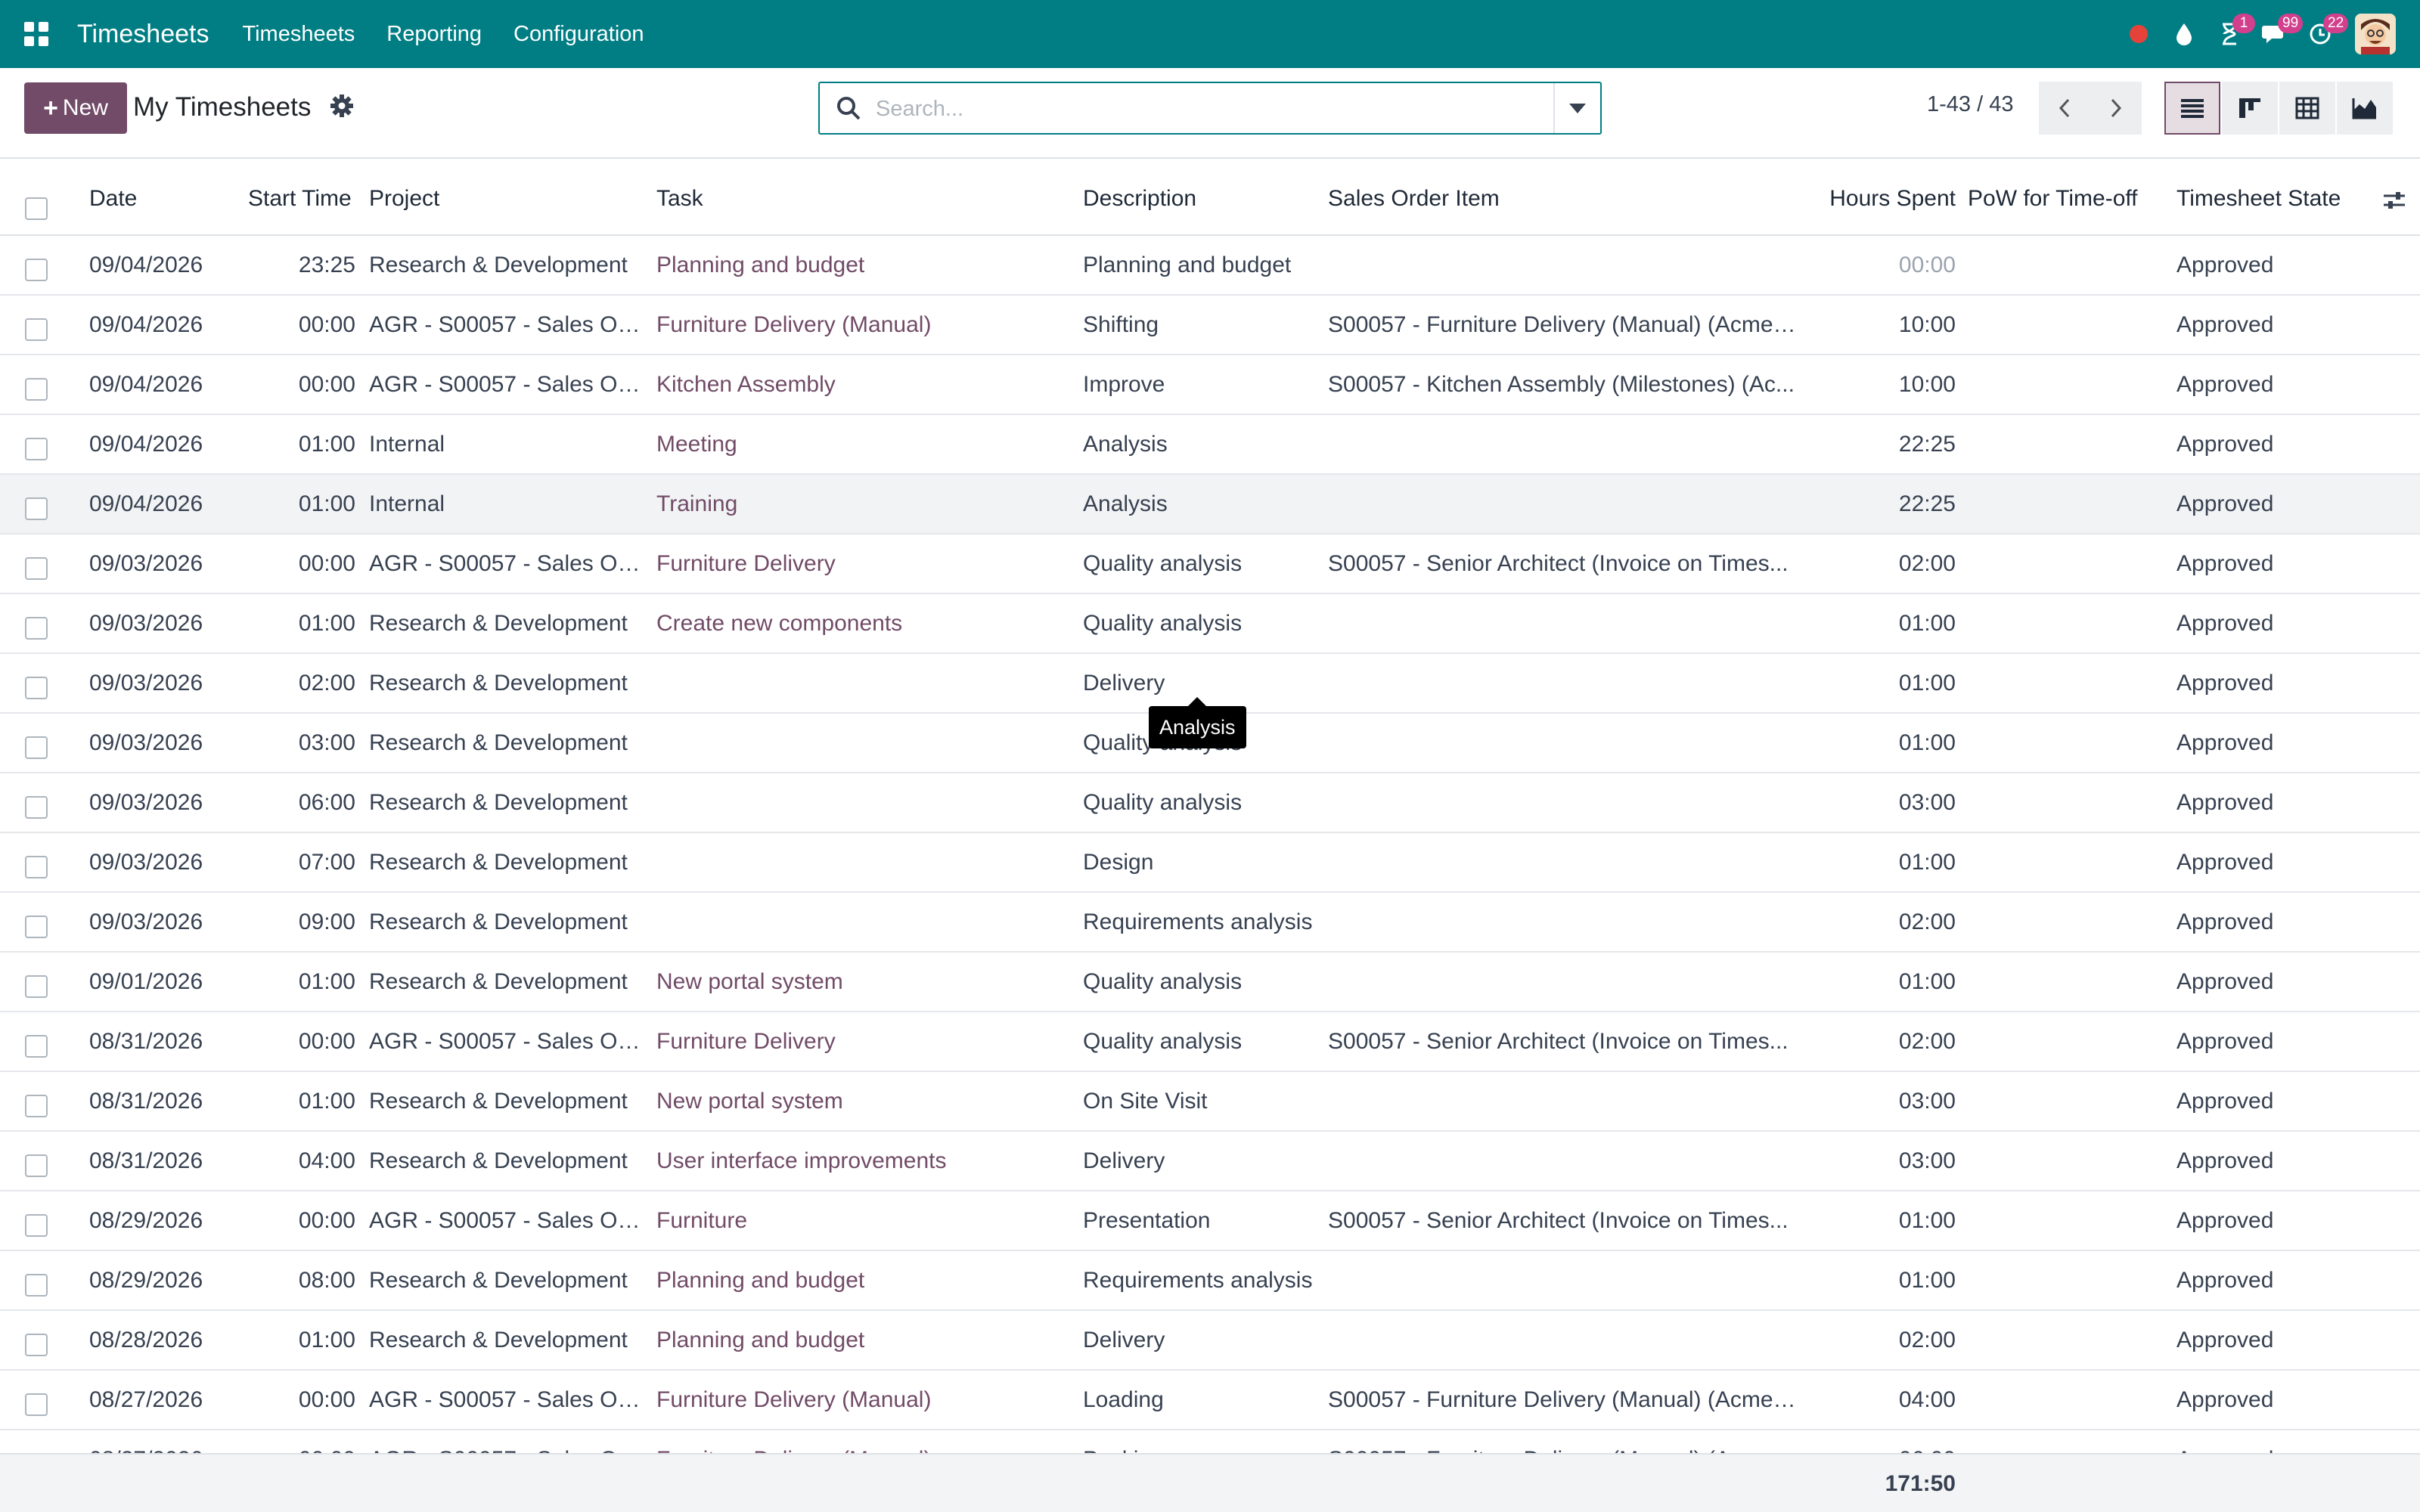  What do you see at coordinates (861, 385) in the screenshot?
I see `cell-task: Kitchen Assembly` at bounding box center [861, 385].